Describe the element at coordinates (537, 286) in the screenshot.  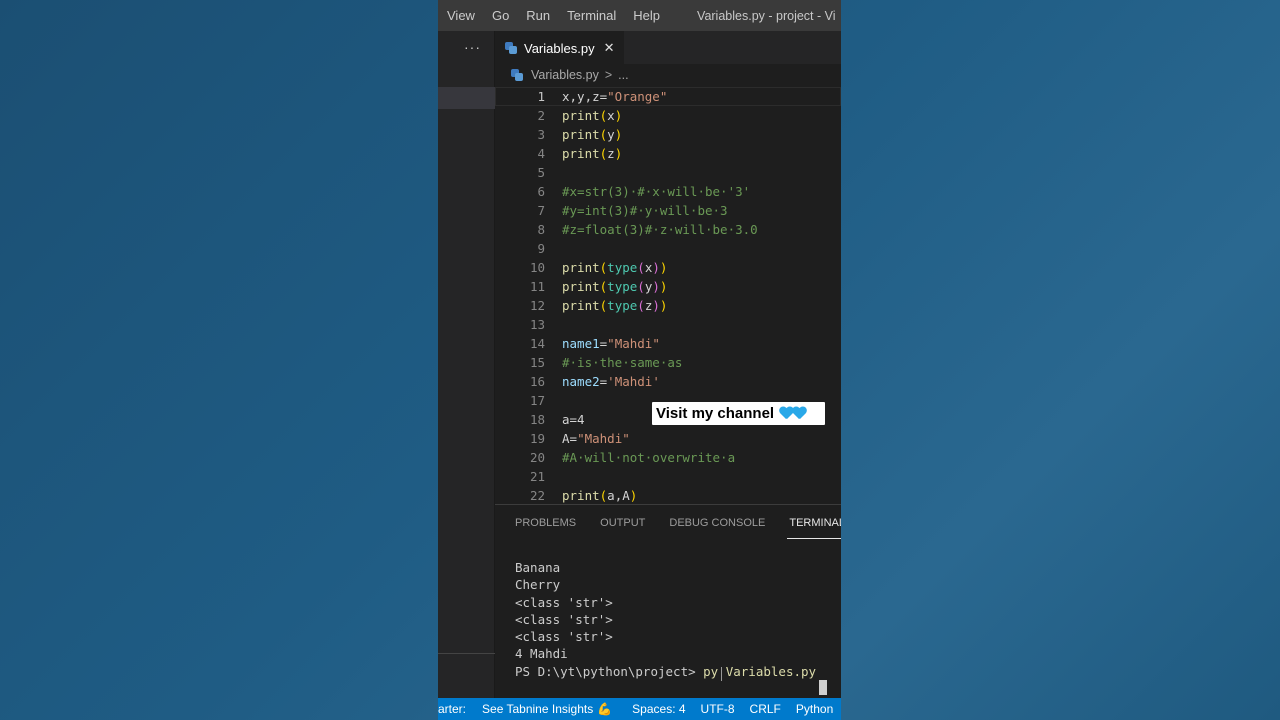
I see `line-number: 11` at that location.